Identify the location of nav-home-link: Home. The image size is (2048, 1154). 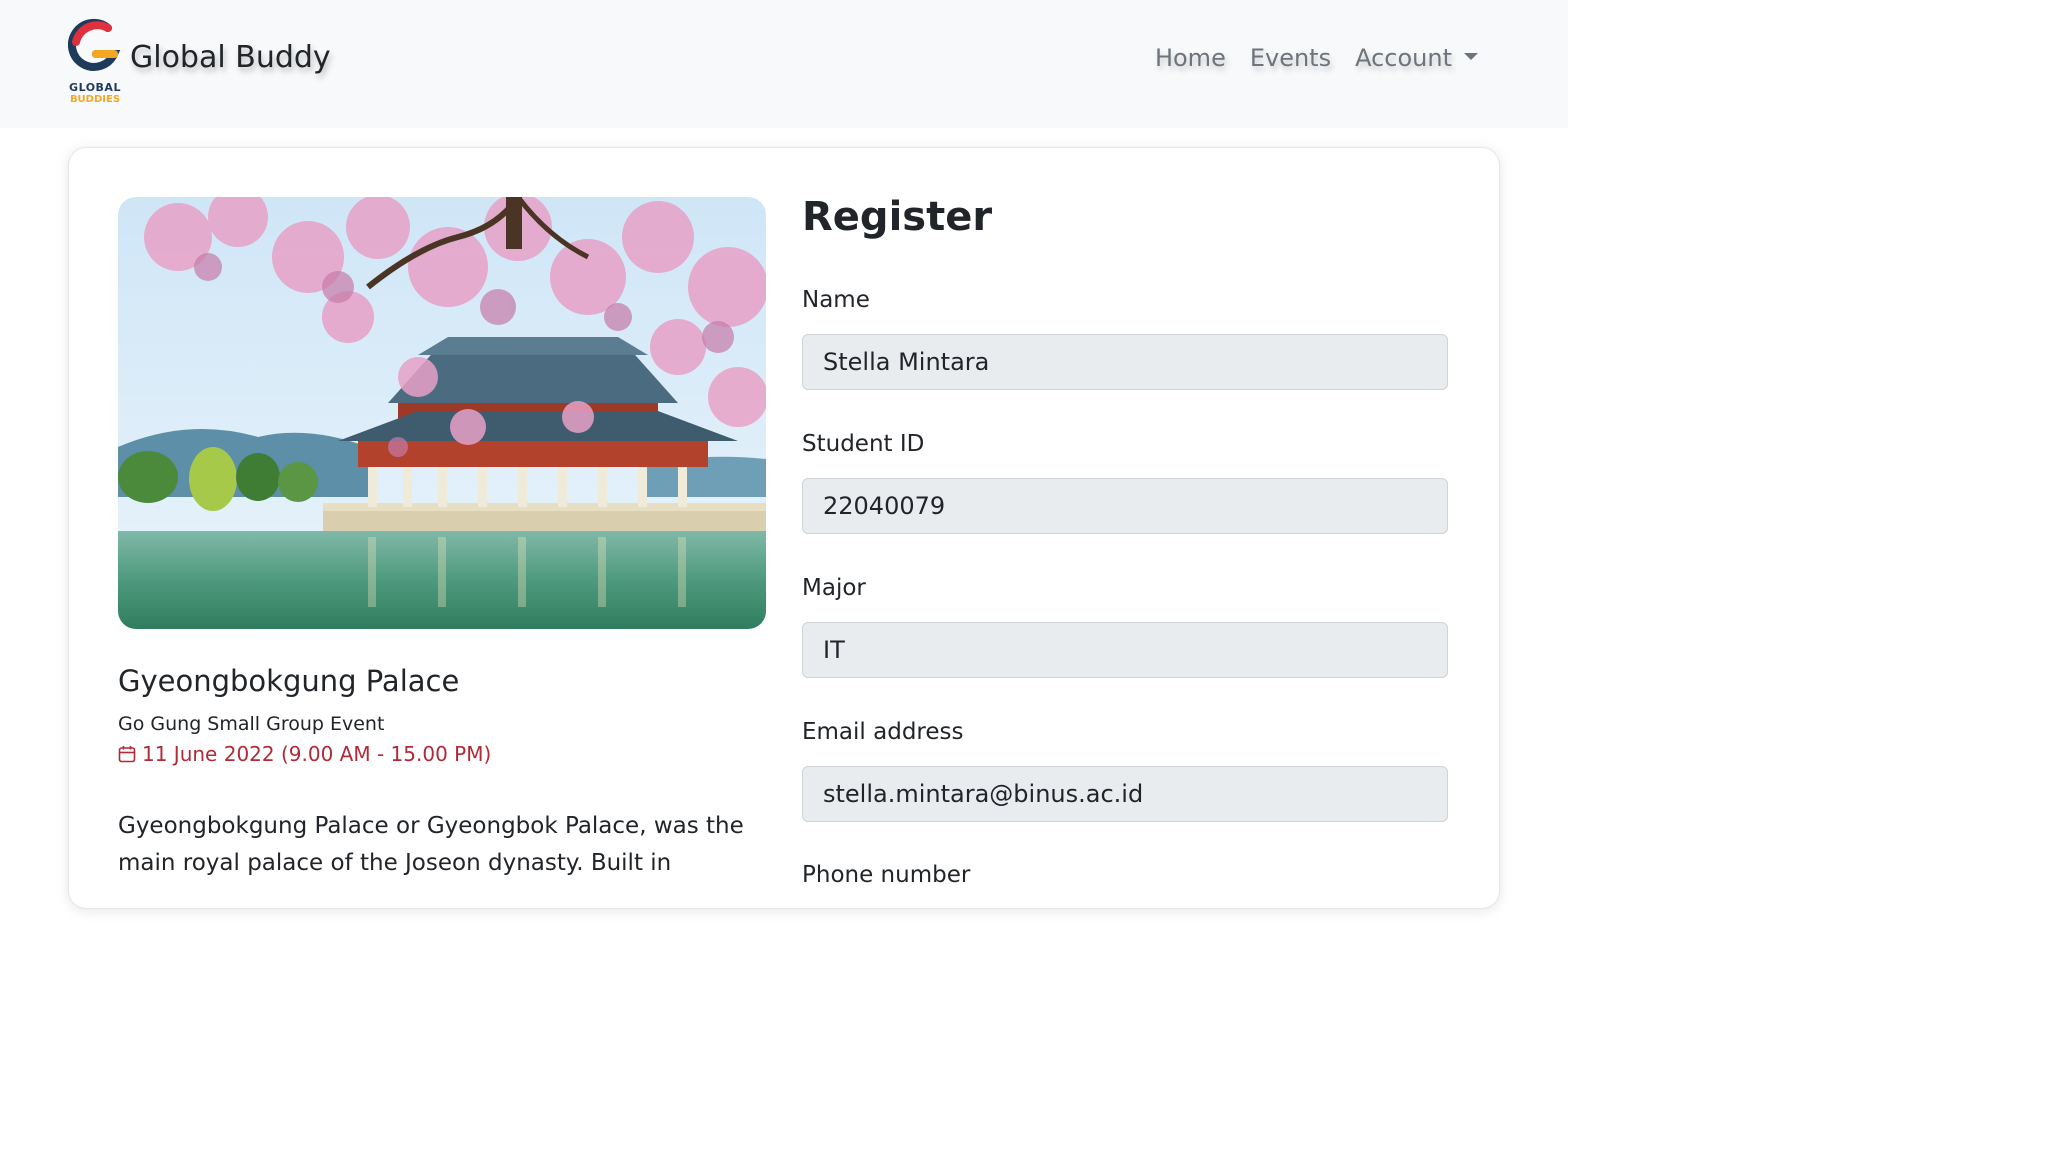
(1190, 58).